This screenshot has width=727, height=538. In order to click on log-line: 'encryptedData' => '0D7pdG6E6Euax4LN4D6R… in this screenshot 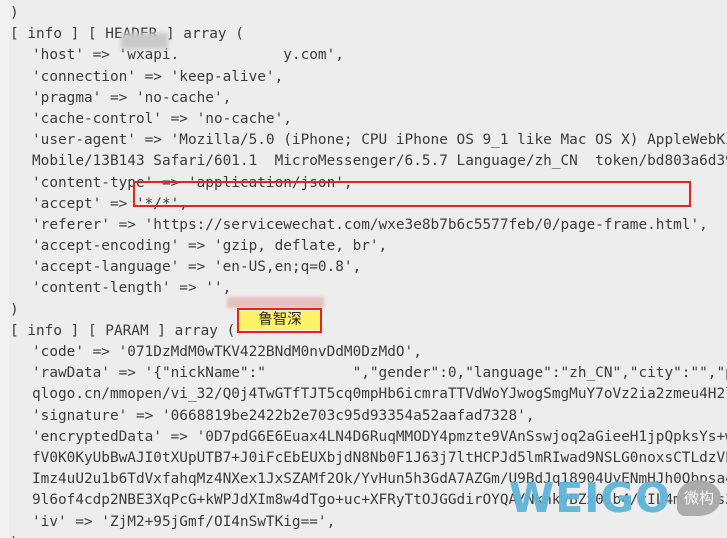, I will do `click(379, 436)`.